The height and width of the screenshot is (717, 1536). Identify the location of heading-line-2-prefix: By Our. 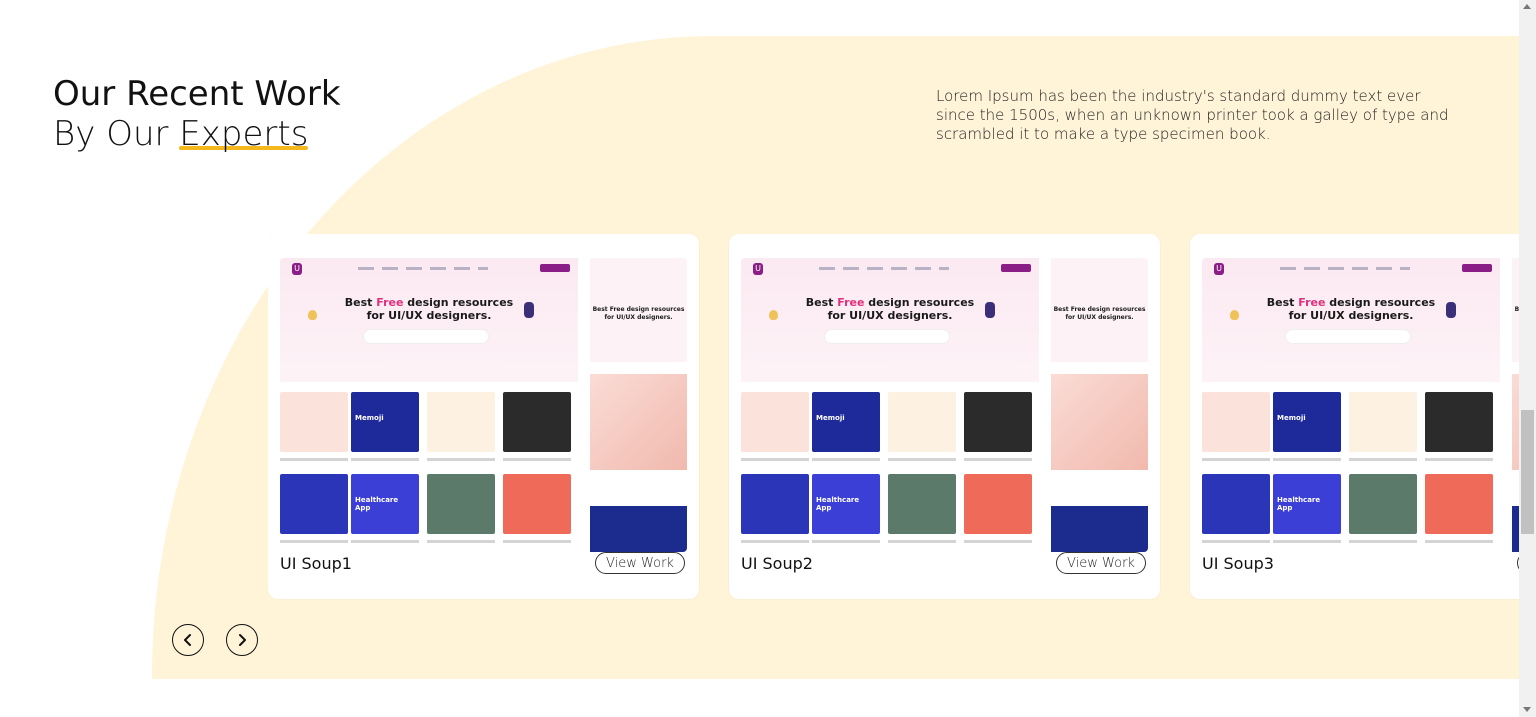
(116, 134).